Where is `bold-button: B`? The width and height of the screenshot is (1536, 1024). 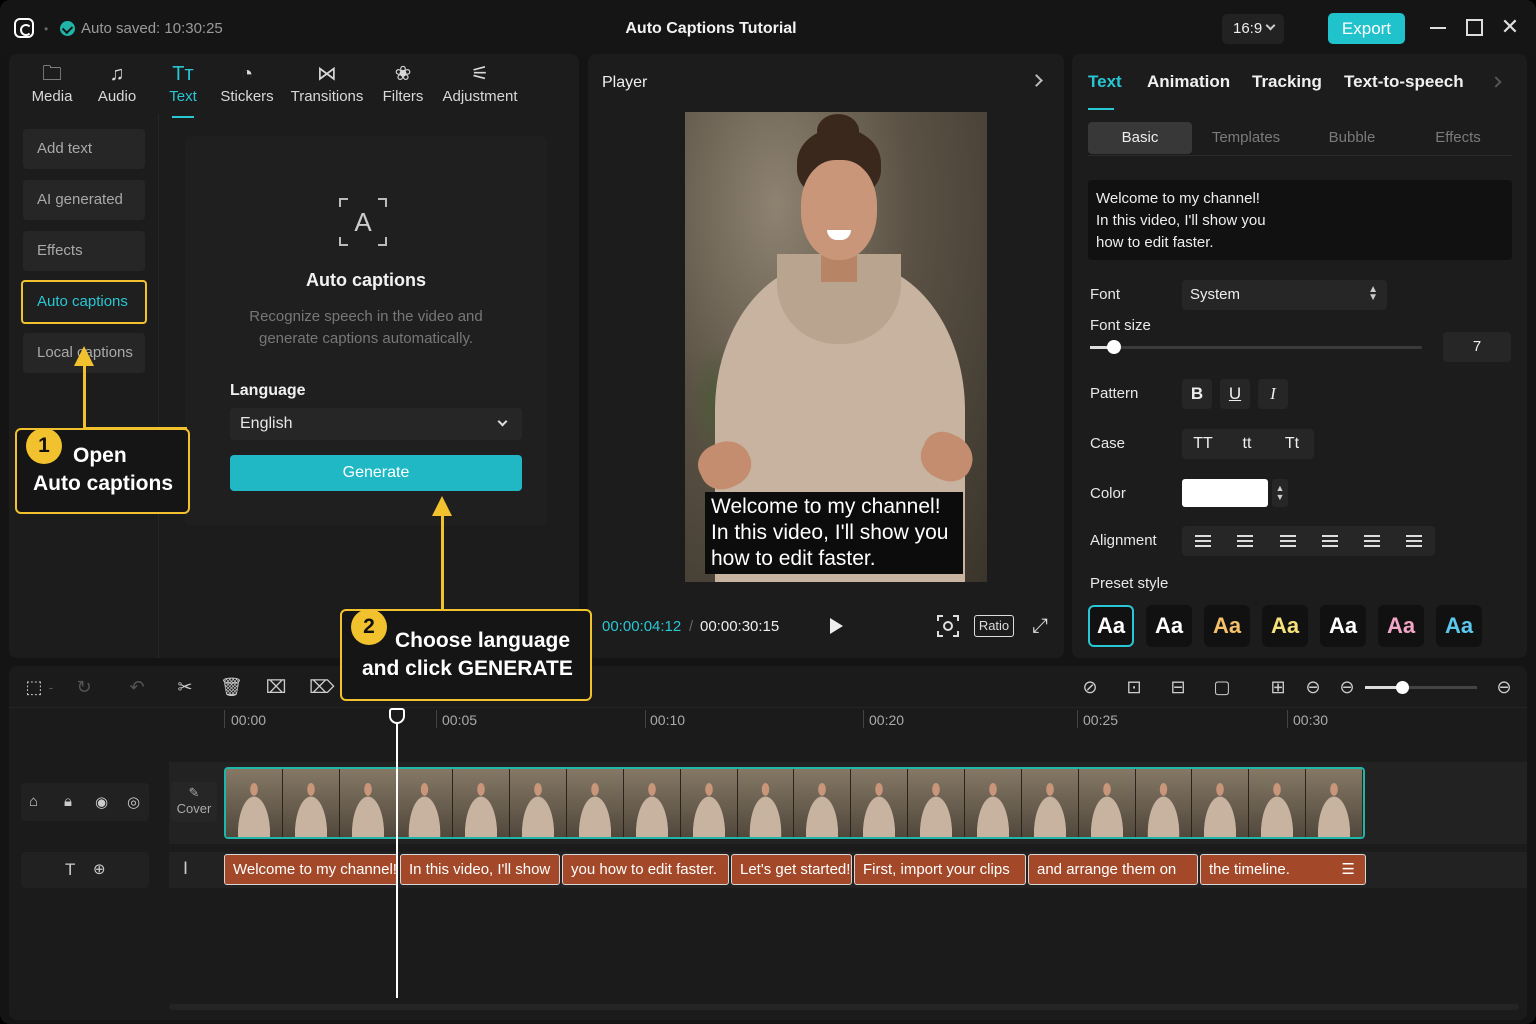
bold-button: B is located at coordinates (1197, 394).